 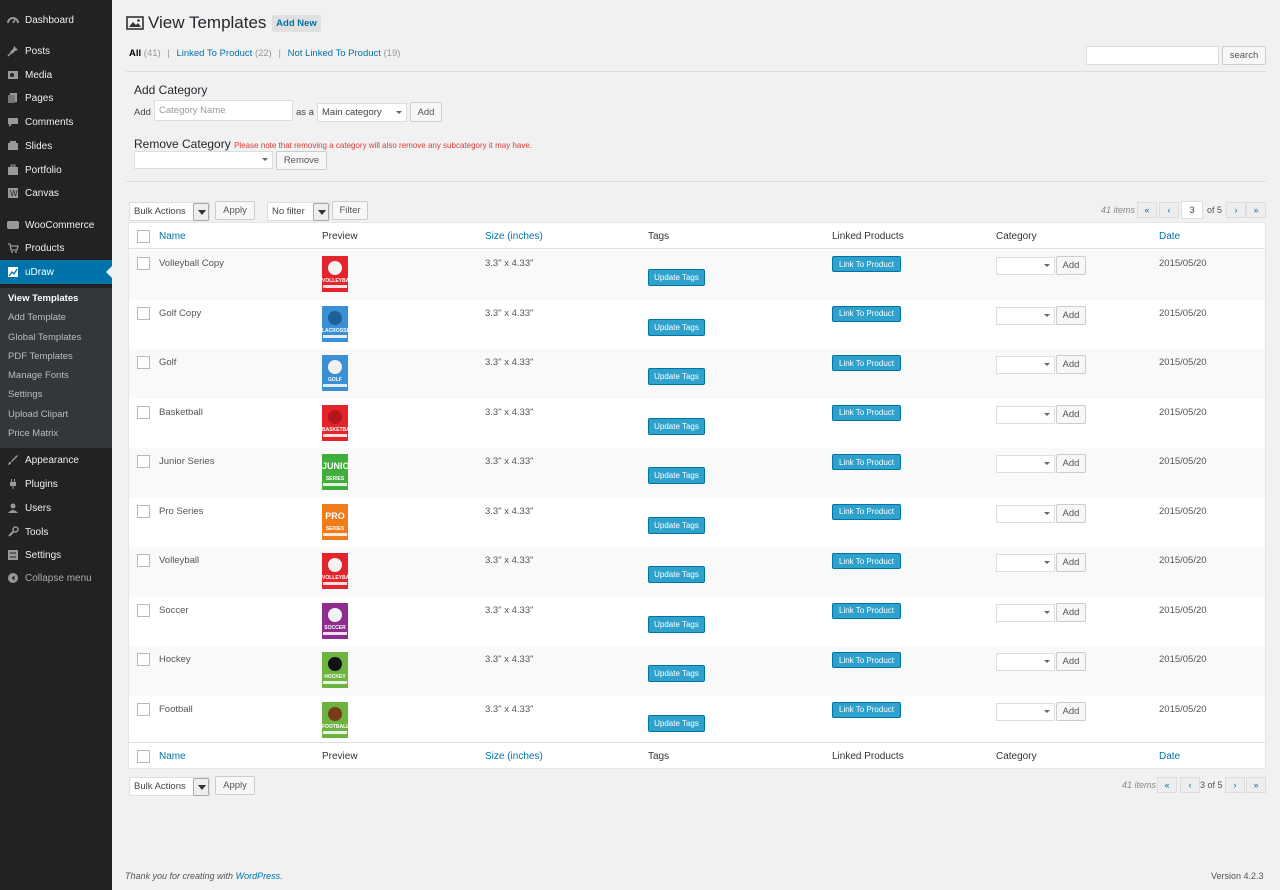 I want to click on submenu-view-templates: View Templates, so click(x=43, y=298).